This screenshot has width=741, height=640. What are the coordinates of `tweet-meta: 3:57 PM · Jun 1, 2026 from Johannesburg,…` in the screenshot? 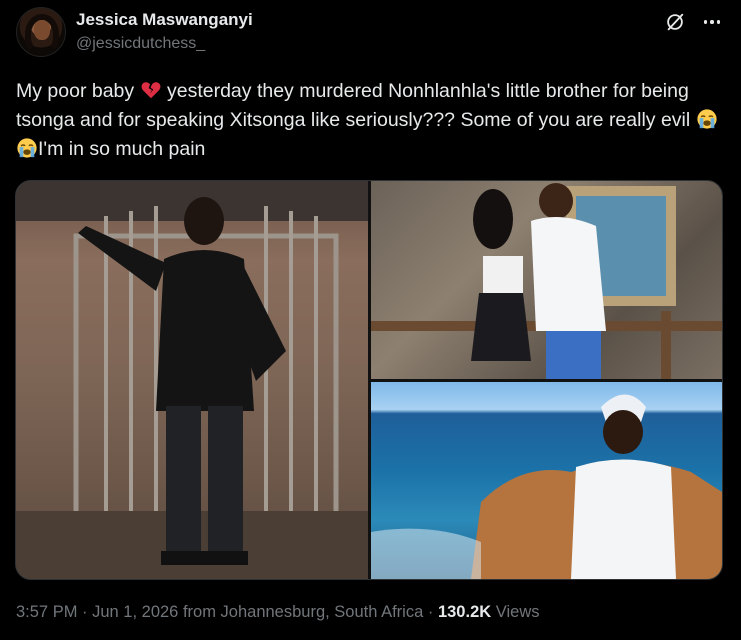 It's located at (277, 612).